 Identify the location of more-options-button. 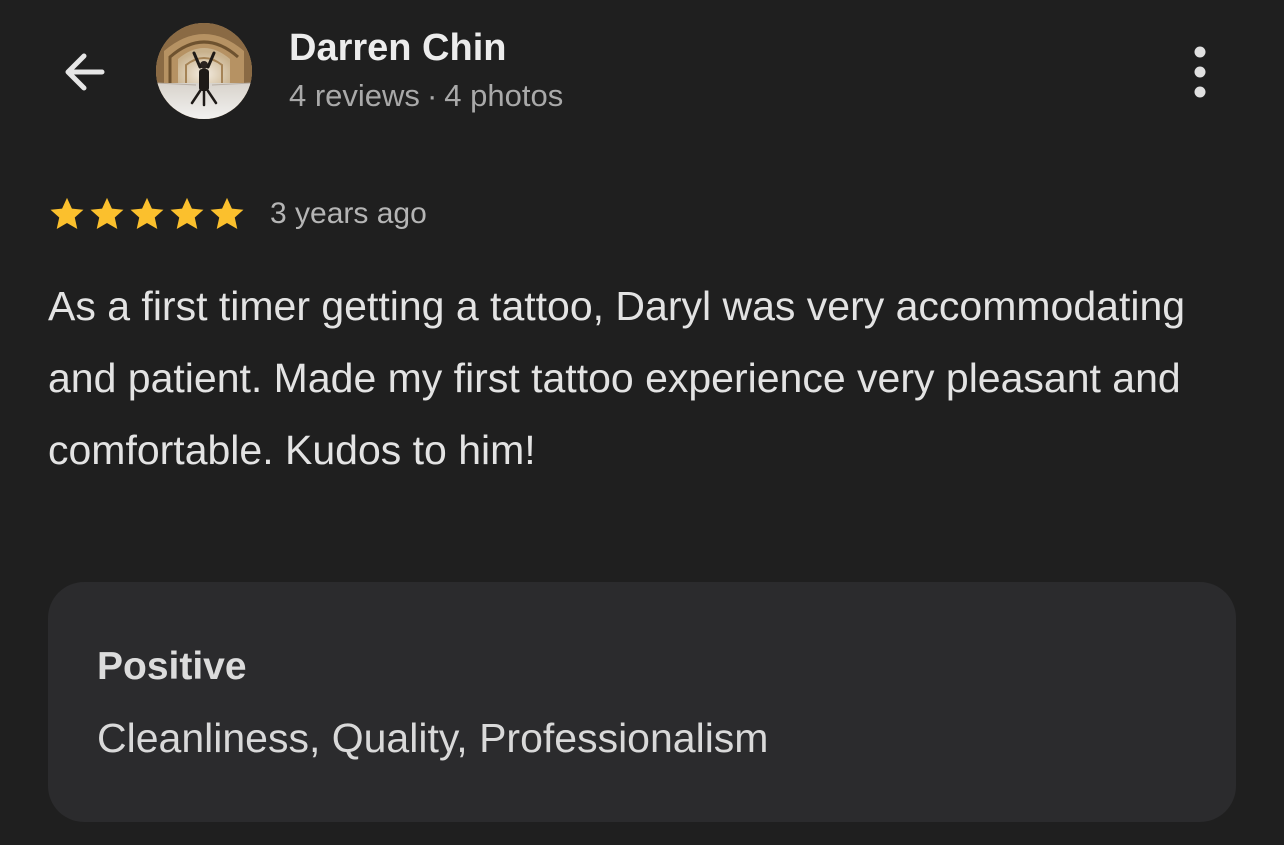
(1200, 72).